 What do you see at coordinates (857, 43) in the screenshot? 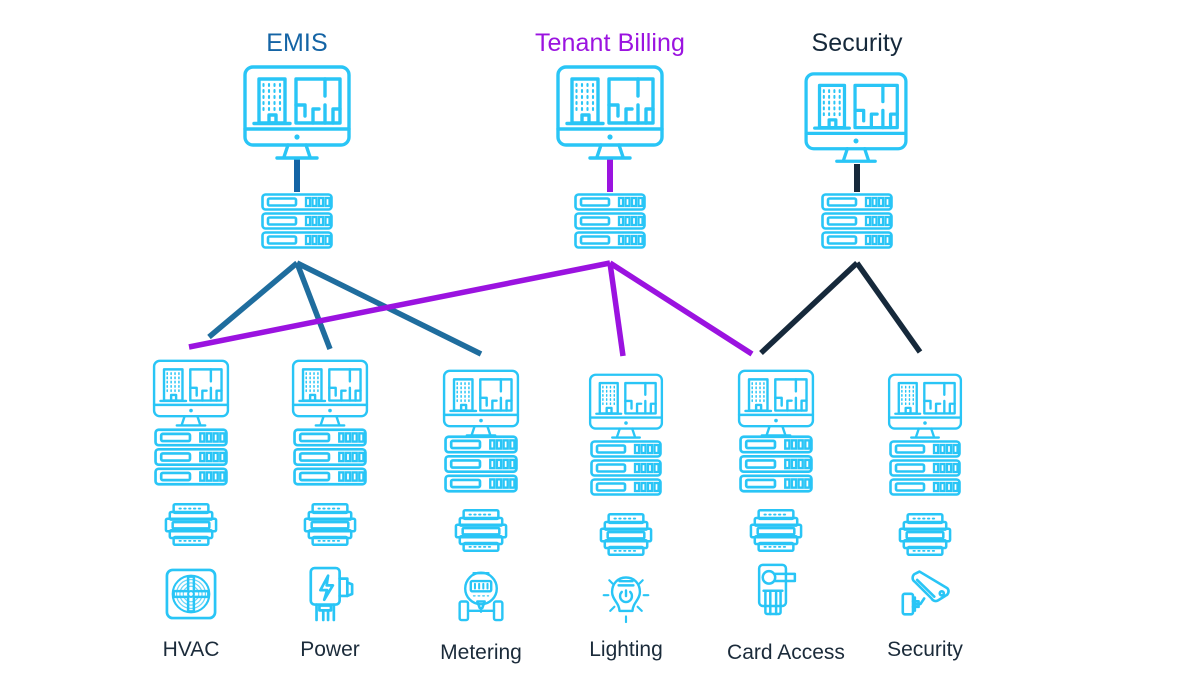
I see `system-title-security: Security` at bounding box center [857, 43].